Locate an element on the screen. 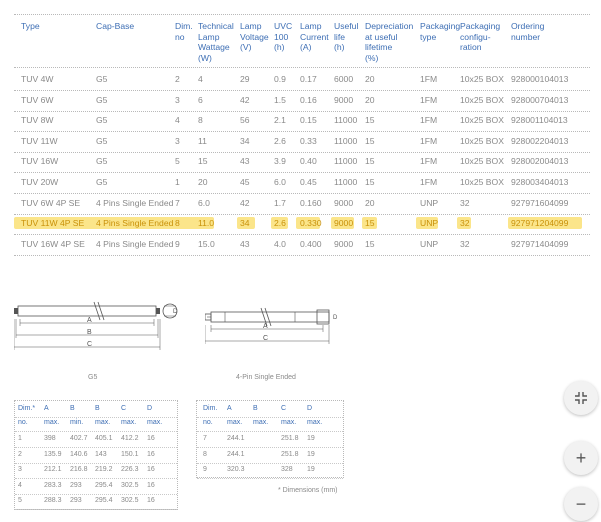  column-header-line: Cap-Base is located at coordinates (115, 26).